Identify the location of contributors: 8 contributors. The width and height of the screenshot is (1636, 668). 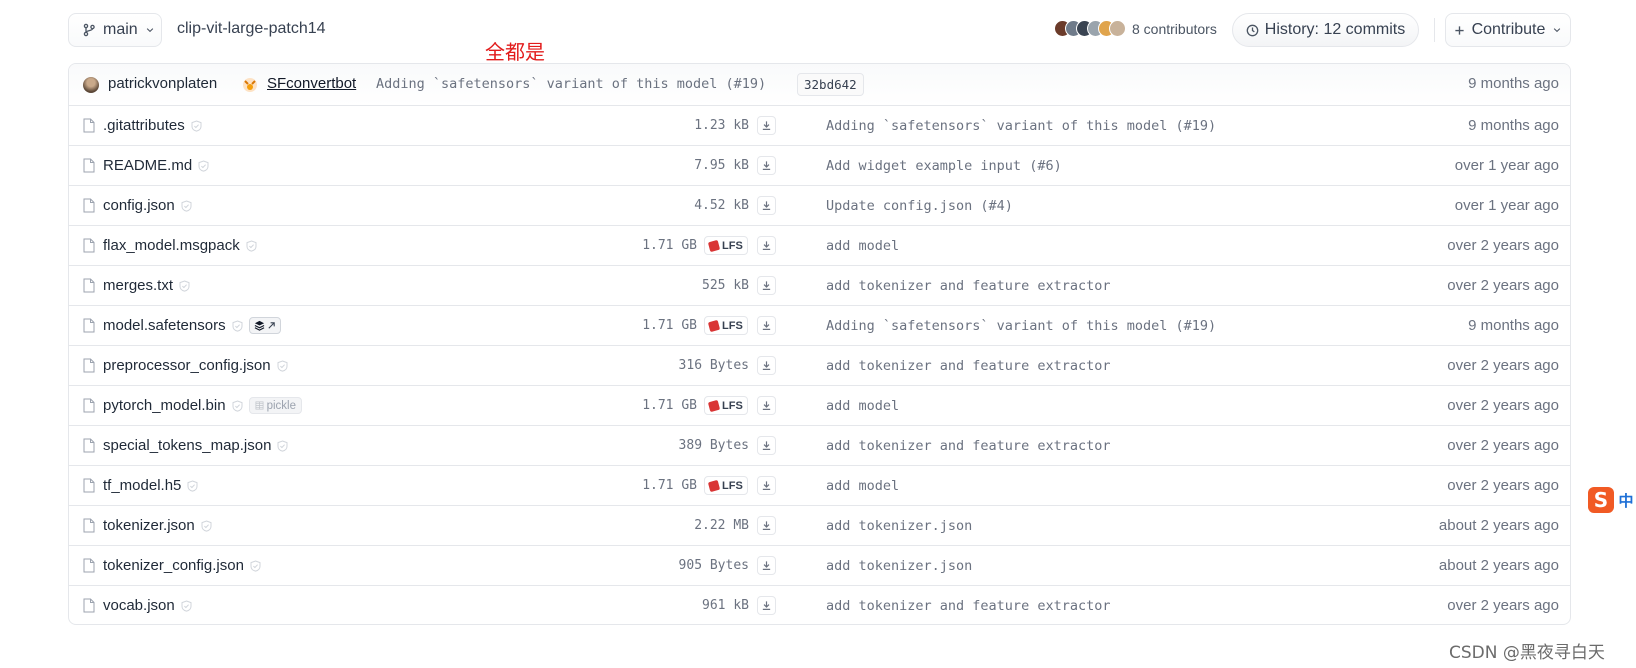
(1135, 28).